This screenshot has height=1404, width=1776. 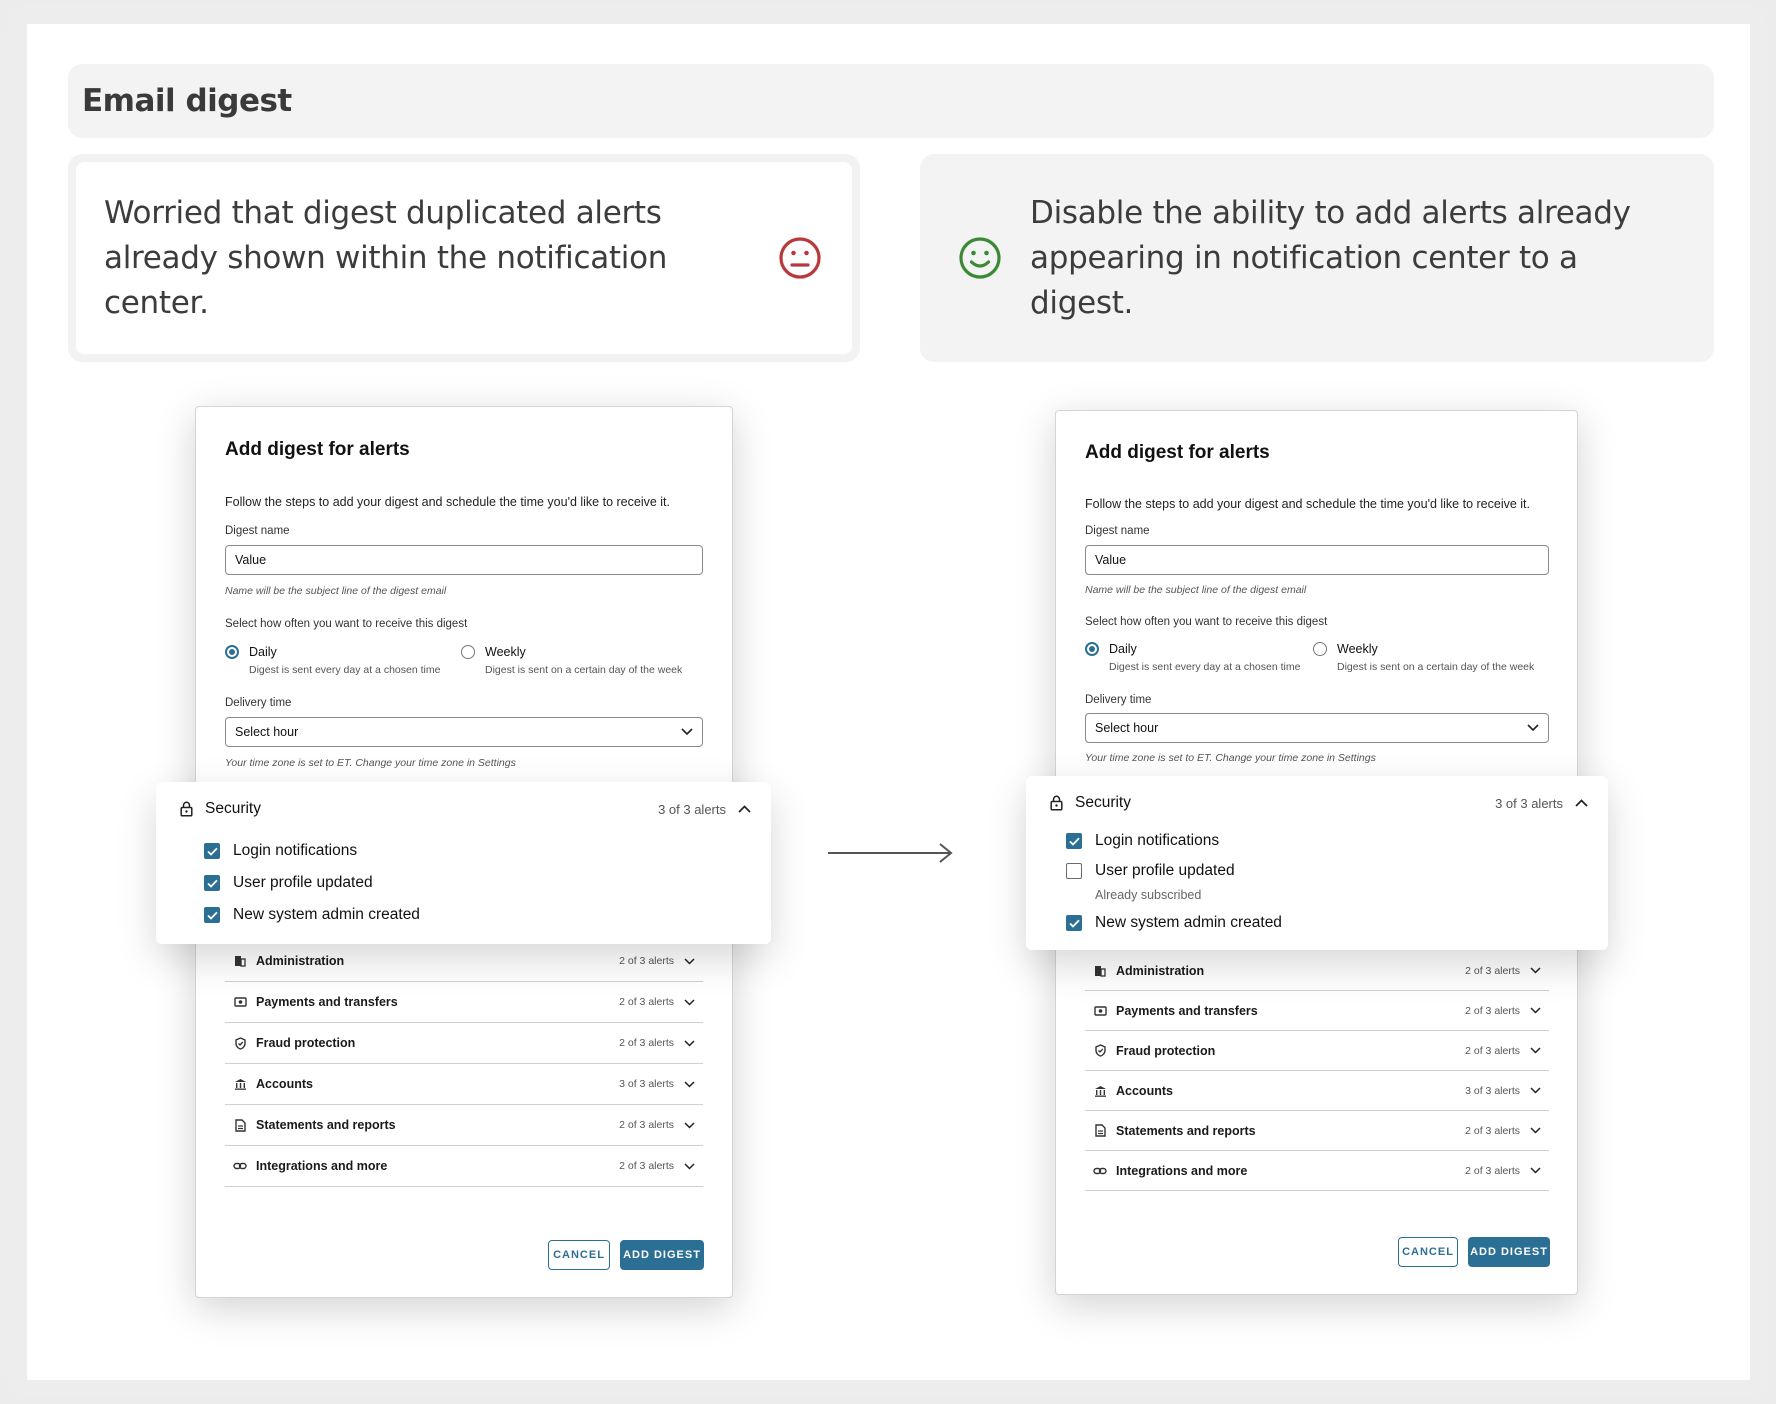 What do you see at coordinates (1100, 1091) in the screenshot?
I see `bank-icon` at bounding box center [1100, 1091].